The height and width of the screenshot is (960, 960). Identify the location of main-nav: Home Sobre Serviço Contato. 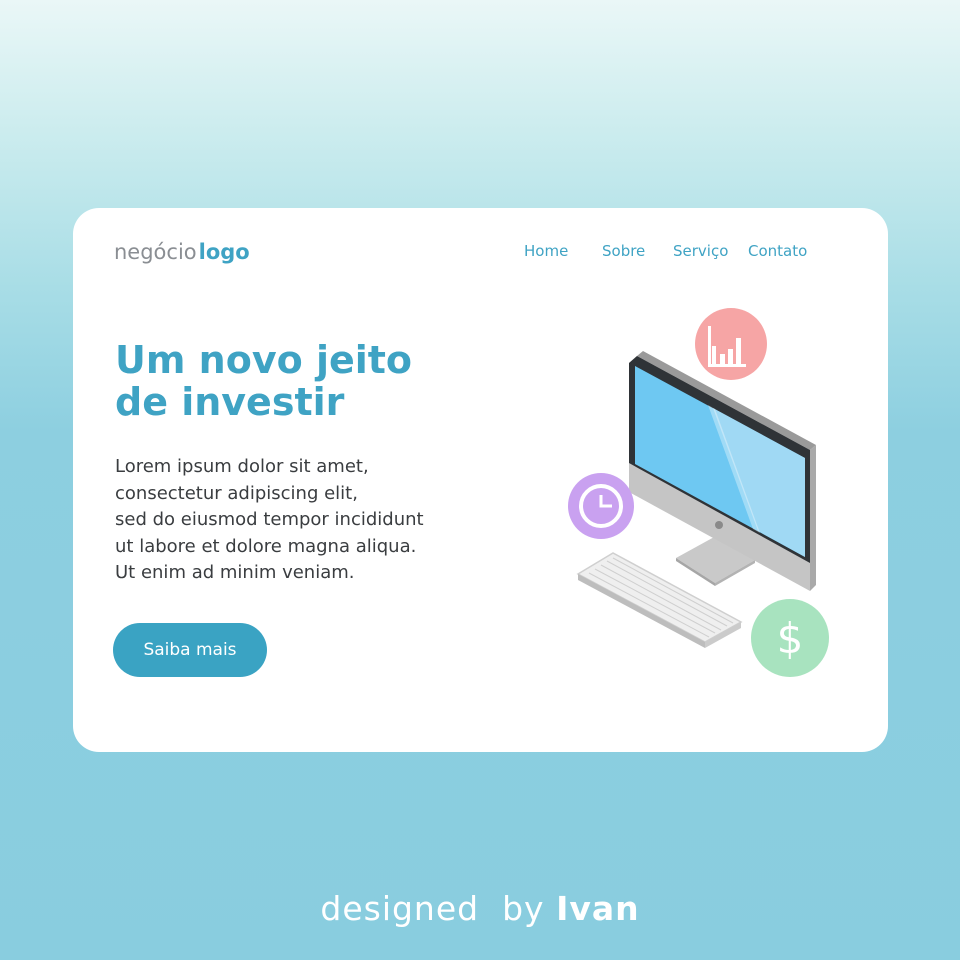
(480, 252).